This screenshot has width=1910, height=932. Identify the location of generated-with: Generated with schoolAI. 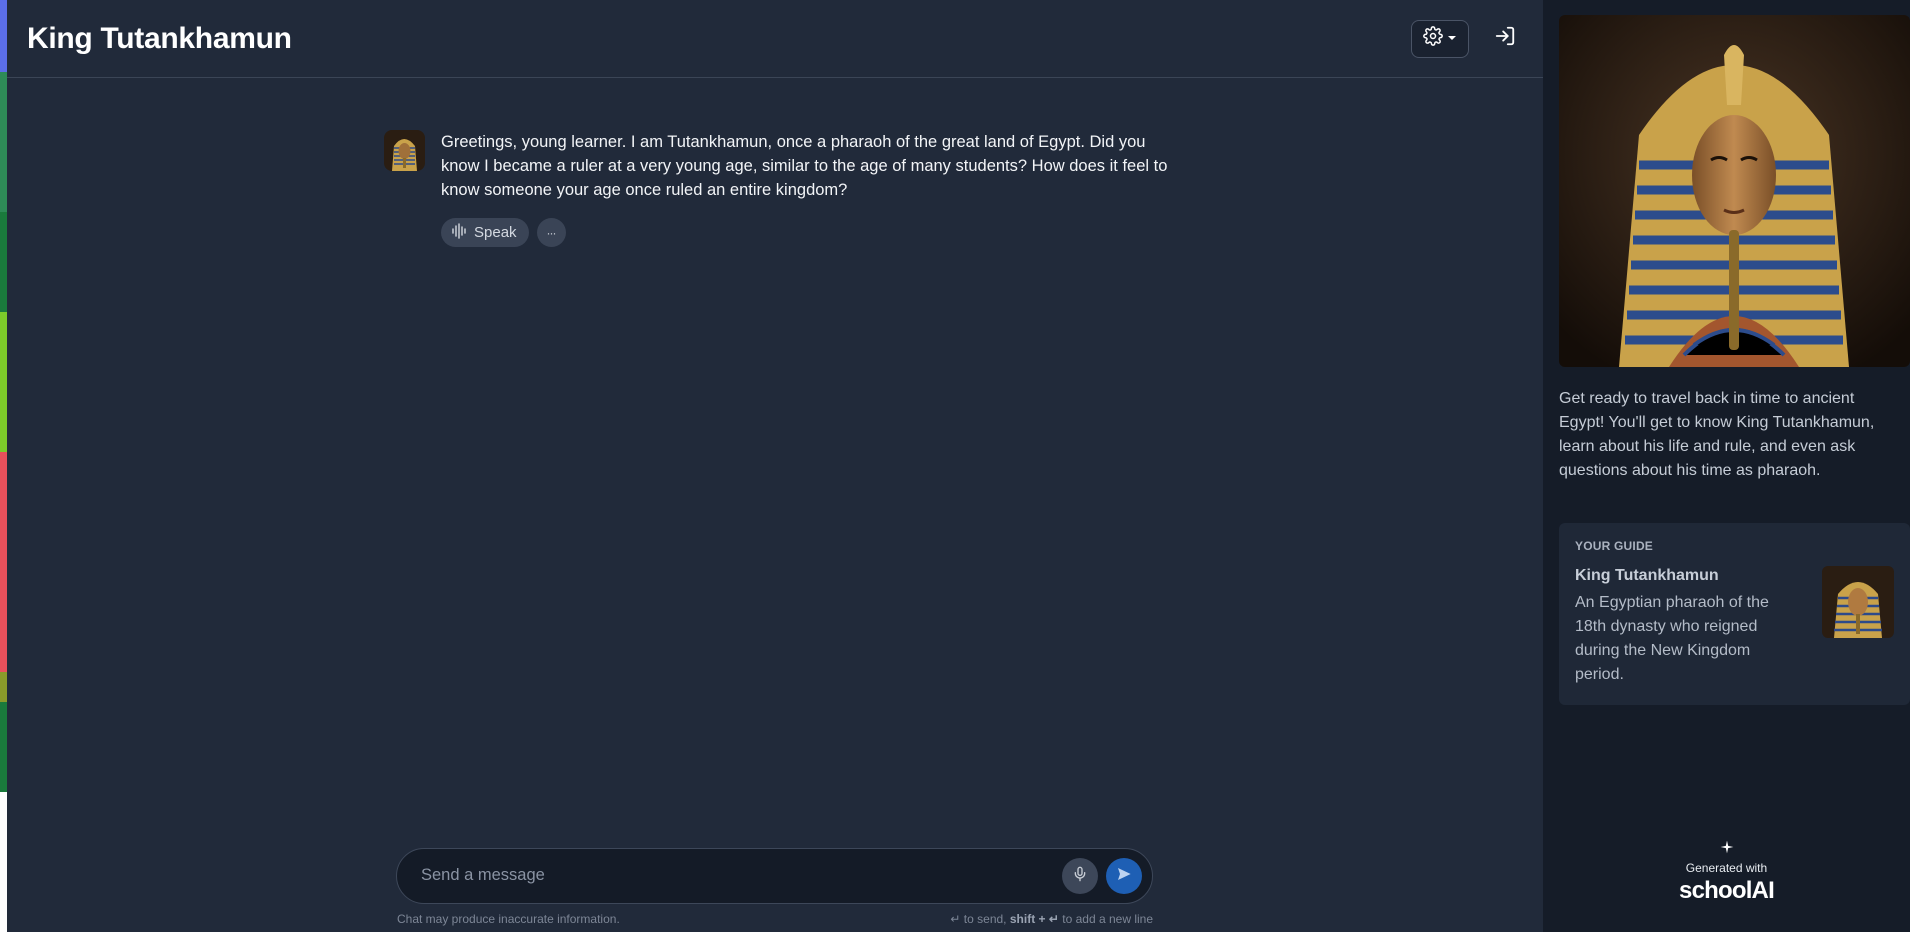
(1726, 872).